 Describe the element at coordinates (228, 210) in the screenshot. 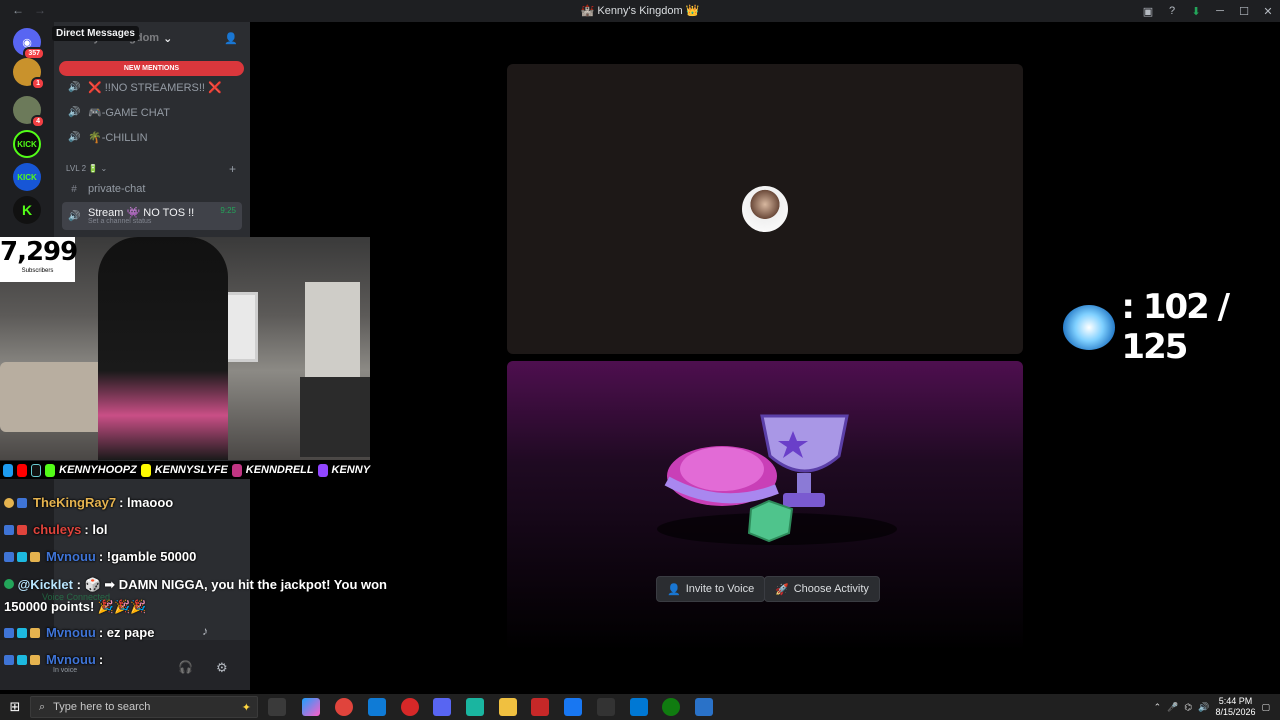

I see `stream-timer: 9:25` at that location.